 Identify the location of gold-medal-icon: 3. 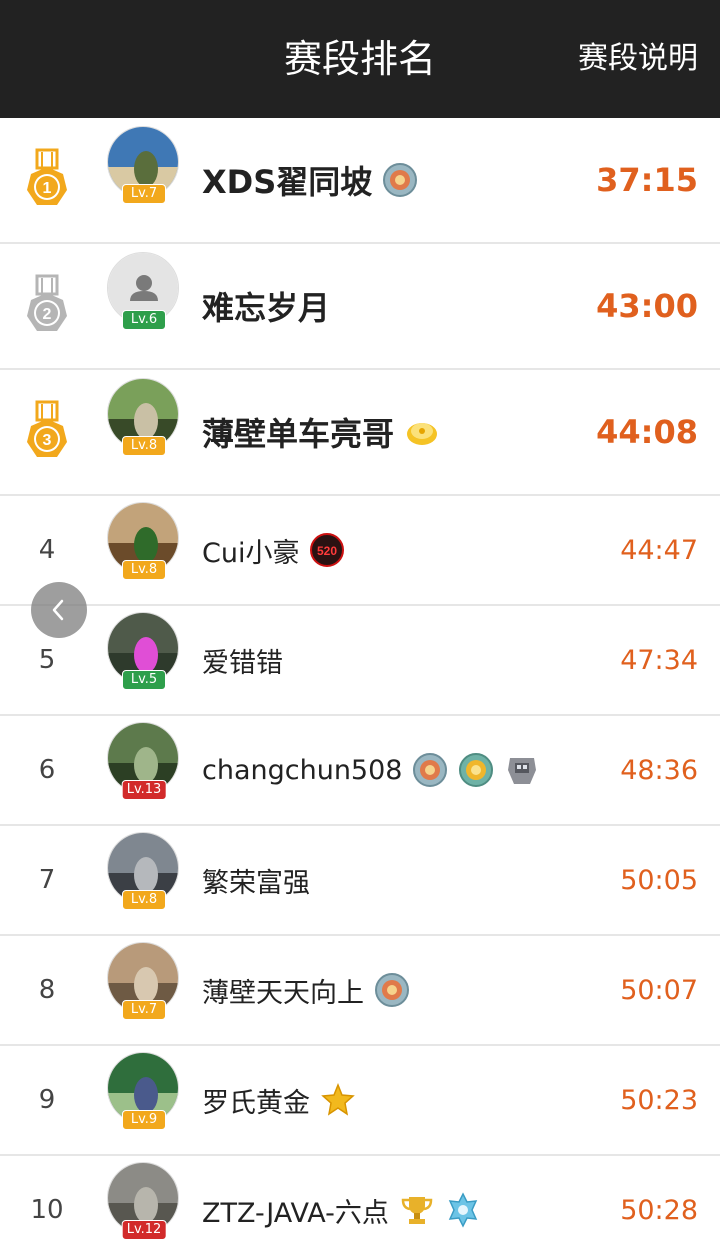
(47, 432).